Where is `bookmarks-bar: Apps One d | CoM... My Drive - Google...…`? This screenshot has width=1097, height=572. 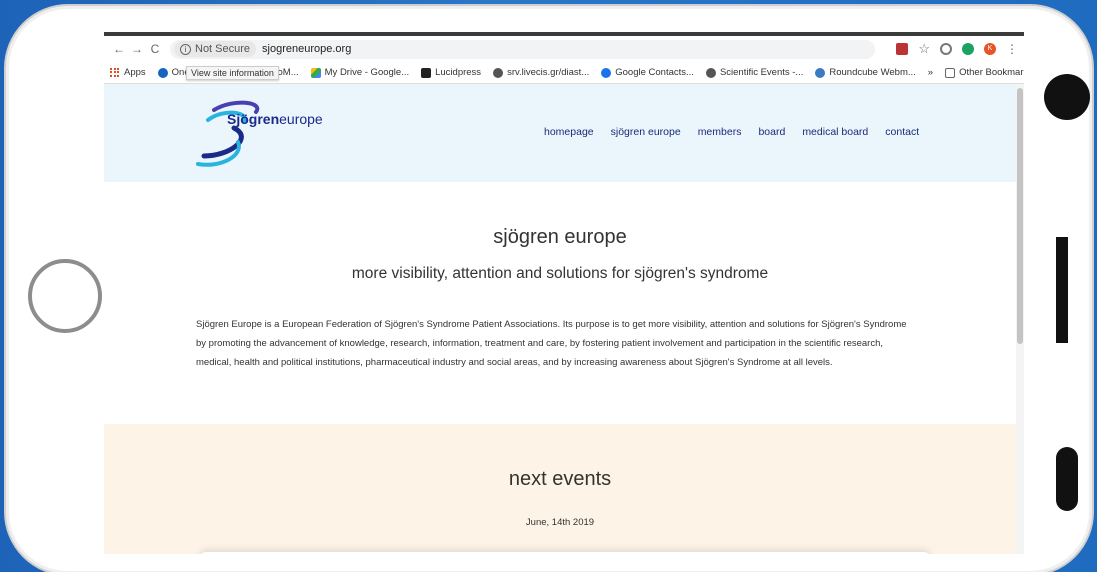 bookmarks-bar: Apps One d | CoM... My Drive - Google...… is located at coordinates (564, 73).